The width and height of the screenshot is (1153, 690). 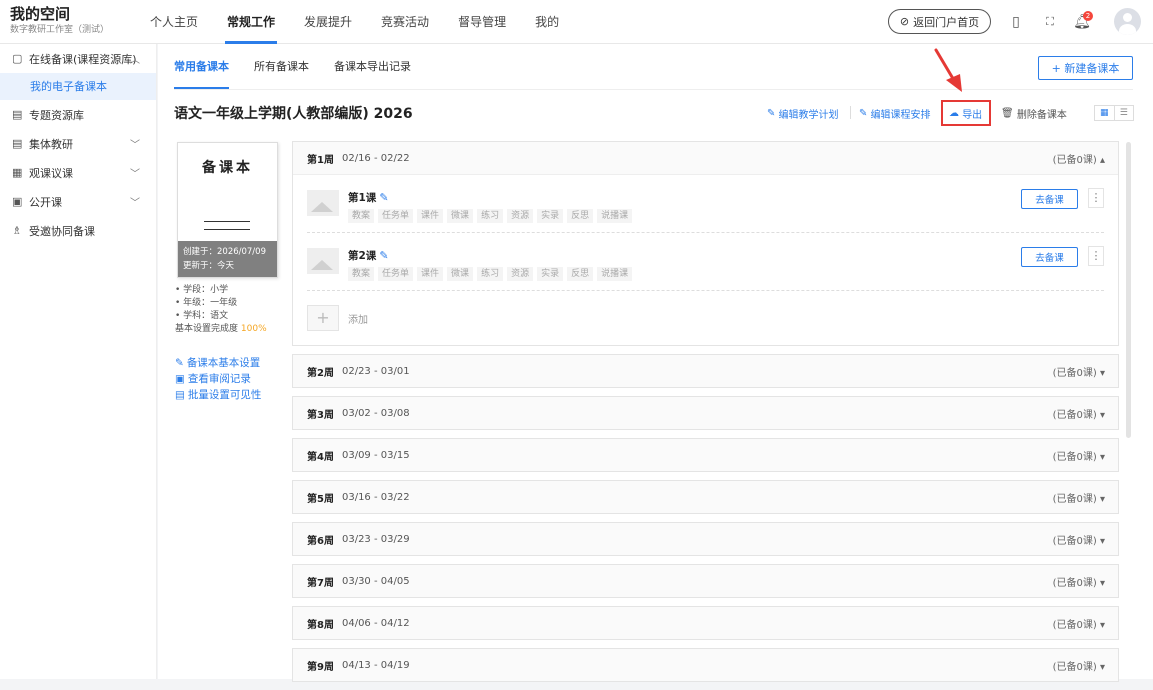 What do you see at coordinates (482, 22) in the screenshot?
I see `nav-item-supervision: 督导管理` at bounding box center [482, 22].